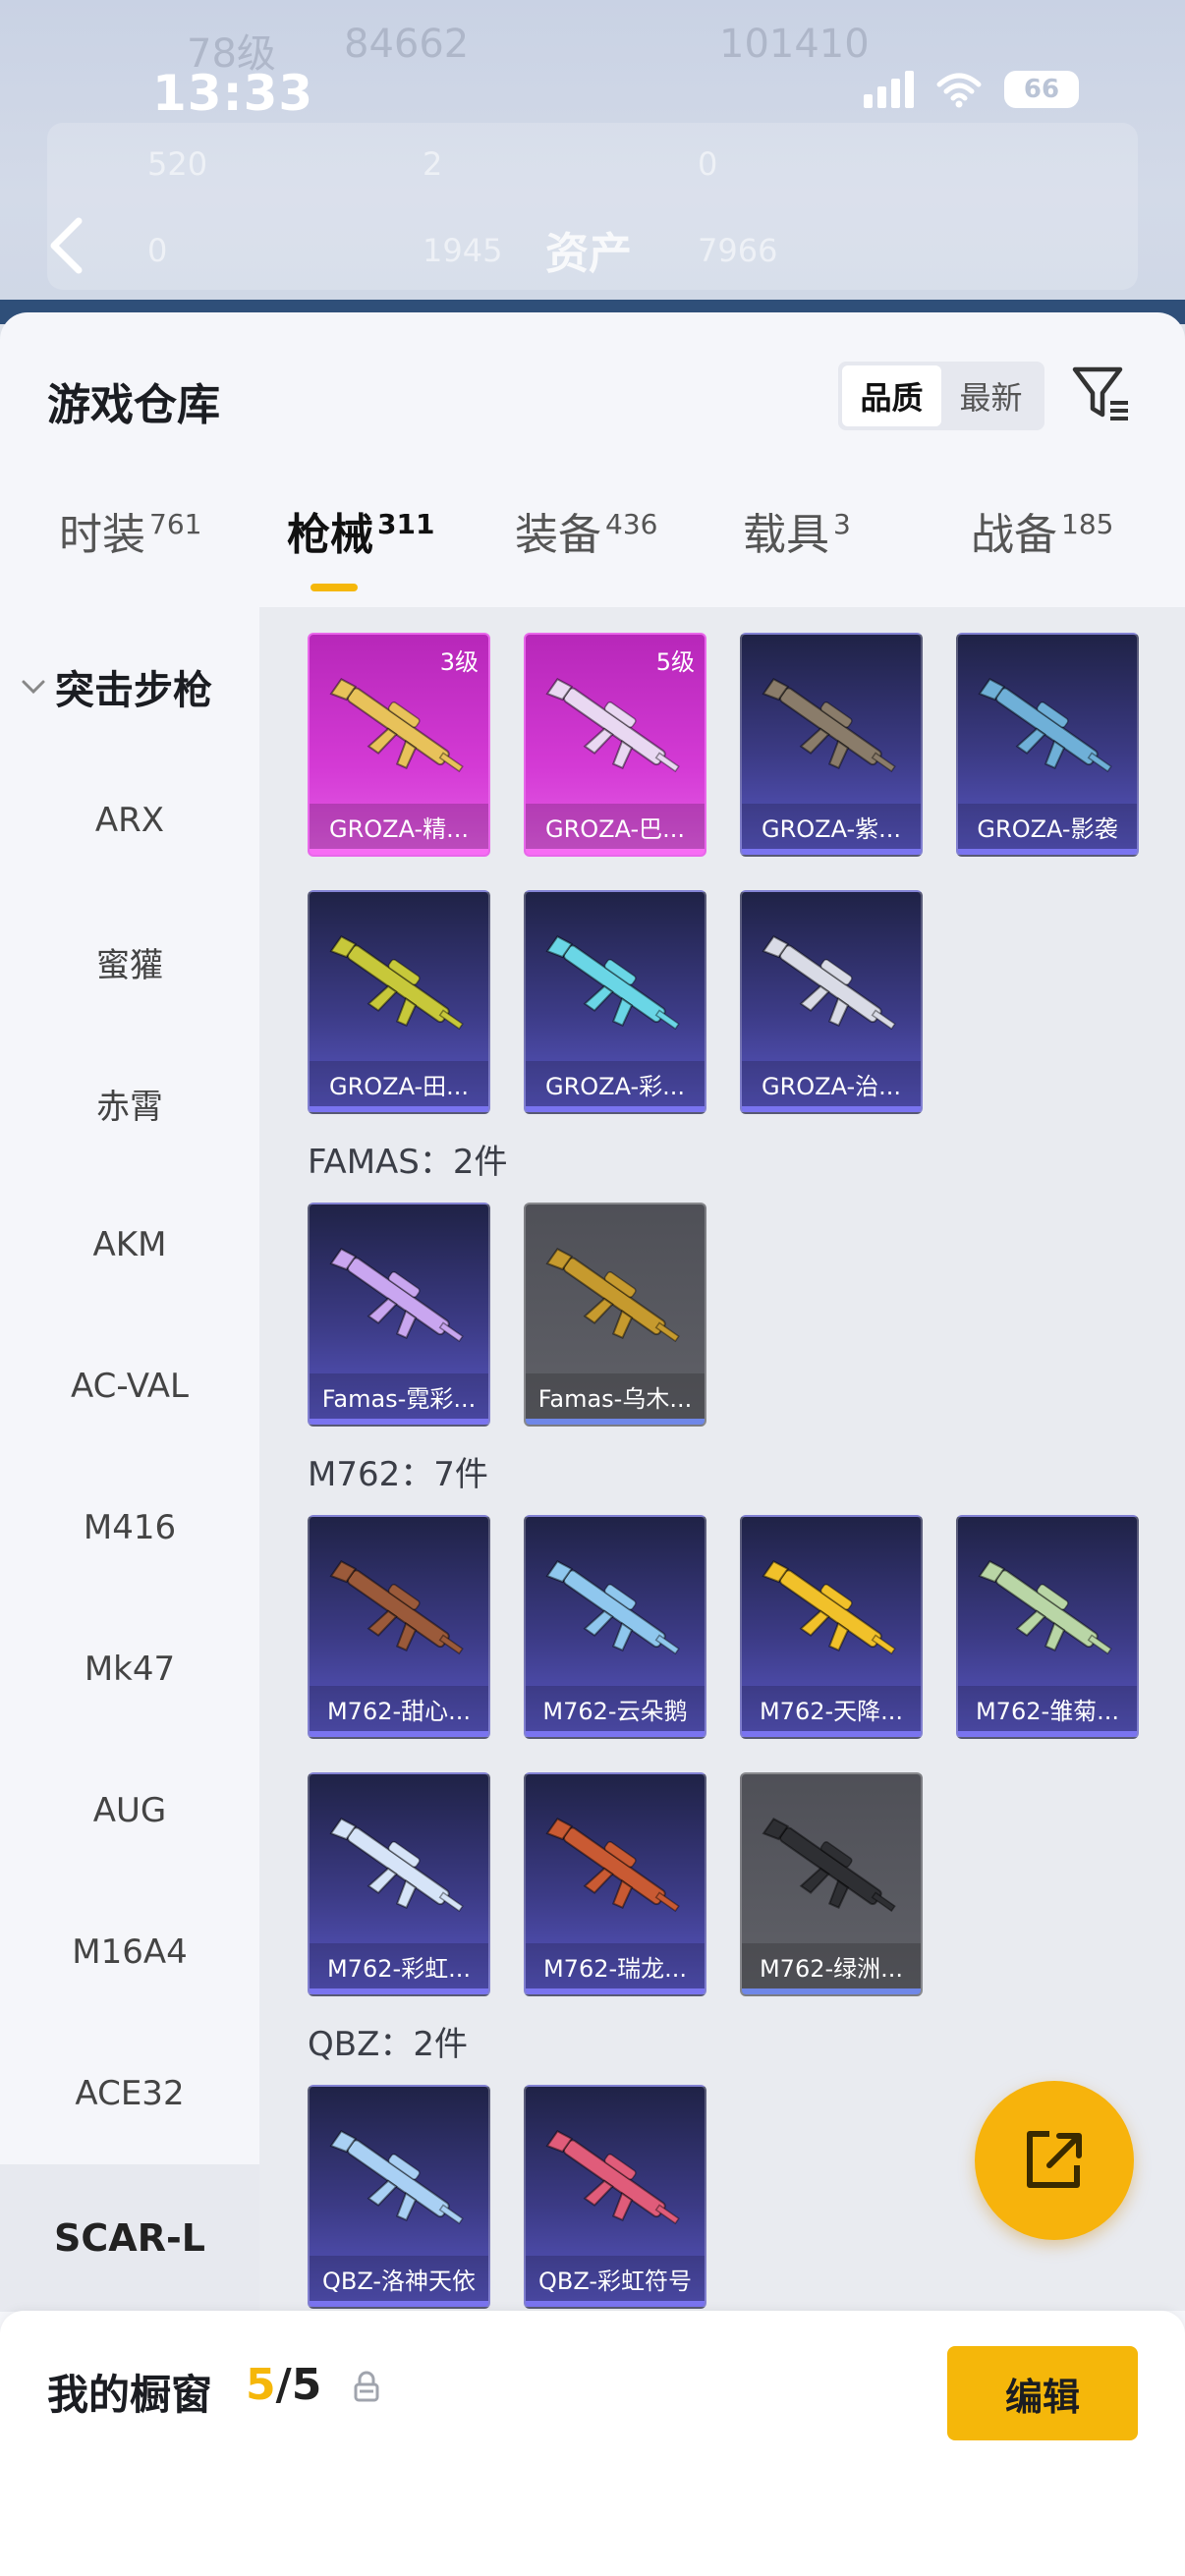 The width and height of the screenshot is (1185, 2576). What do you see at coordinates (130, 1669) in the screenshot?
I see `sidebar-item-mk47: Mk47` at bounding box center [130, 1669].